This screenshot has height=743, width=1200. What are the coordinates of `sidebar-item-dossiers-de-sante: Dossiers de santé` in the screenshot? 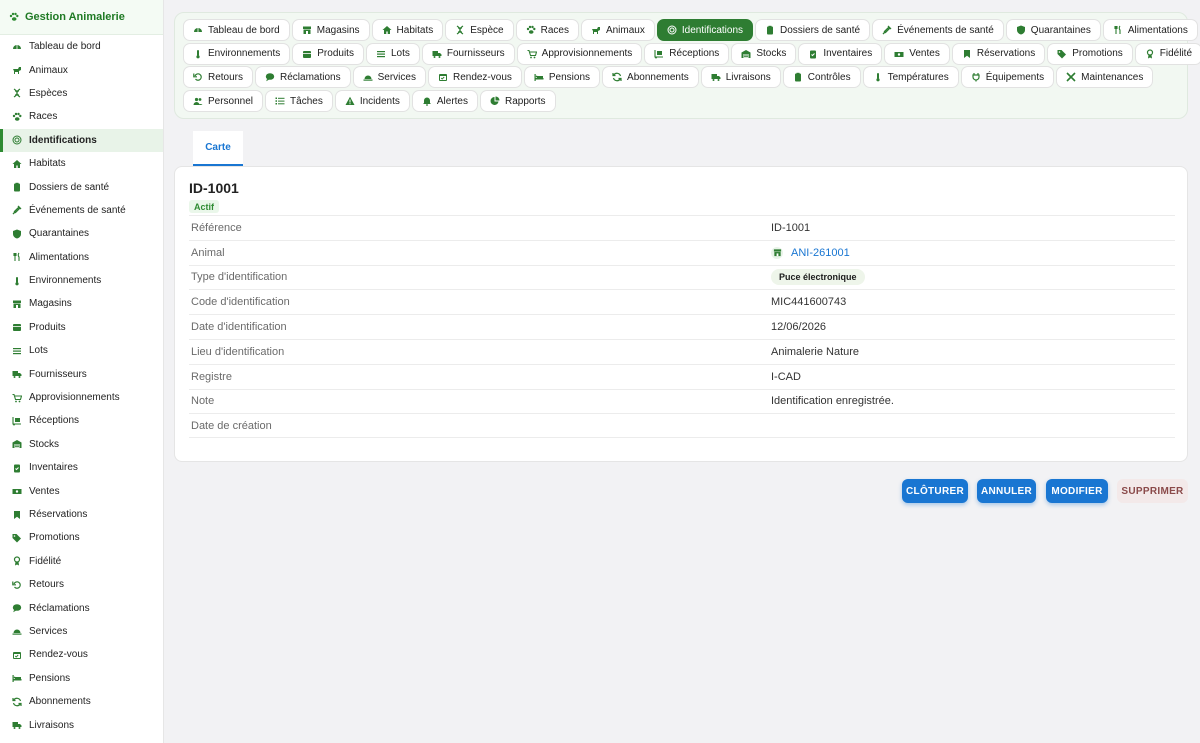 It's located at (81, 186).